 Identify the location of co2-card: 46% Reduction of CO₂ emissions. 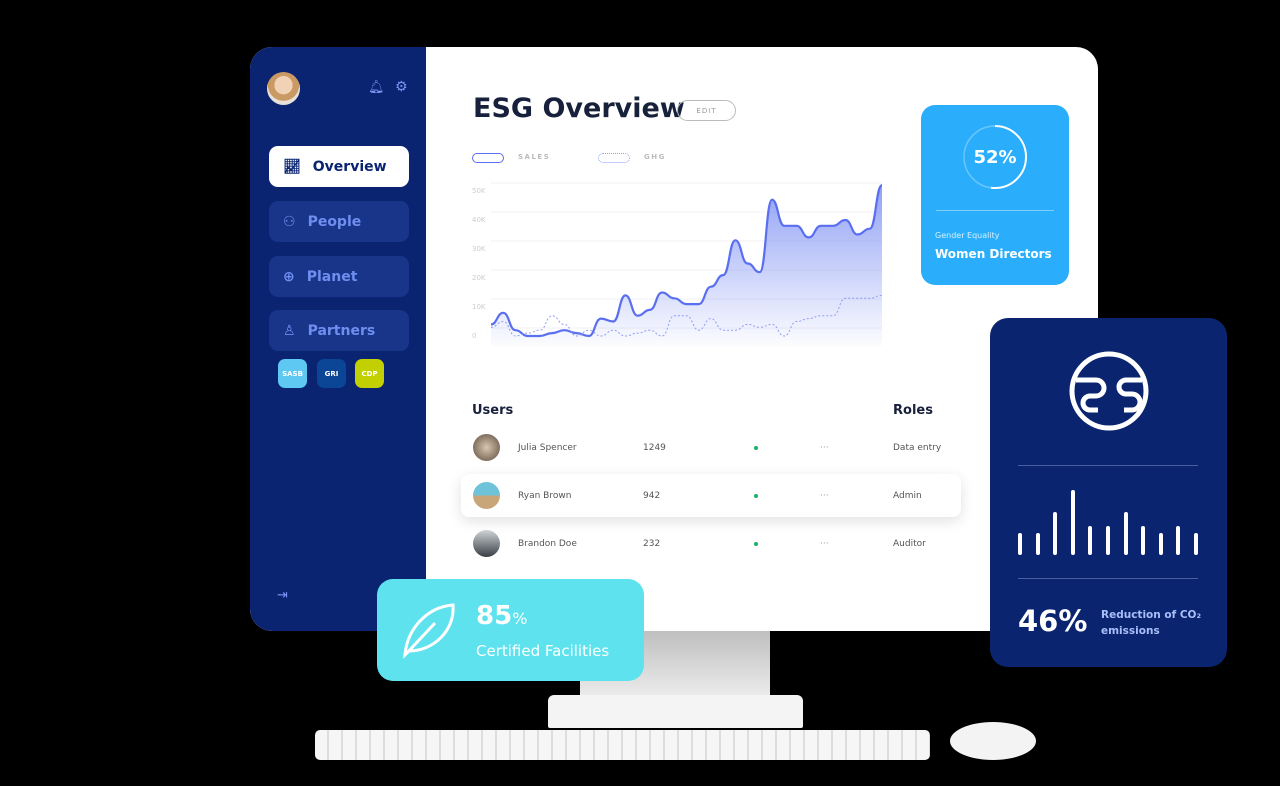
(1108, 492).